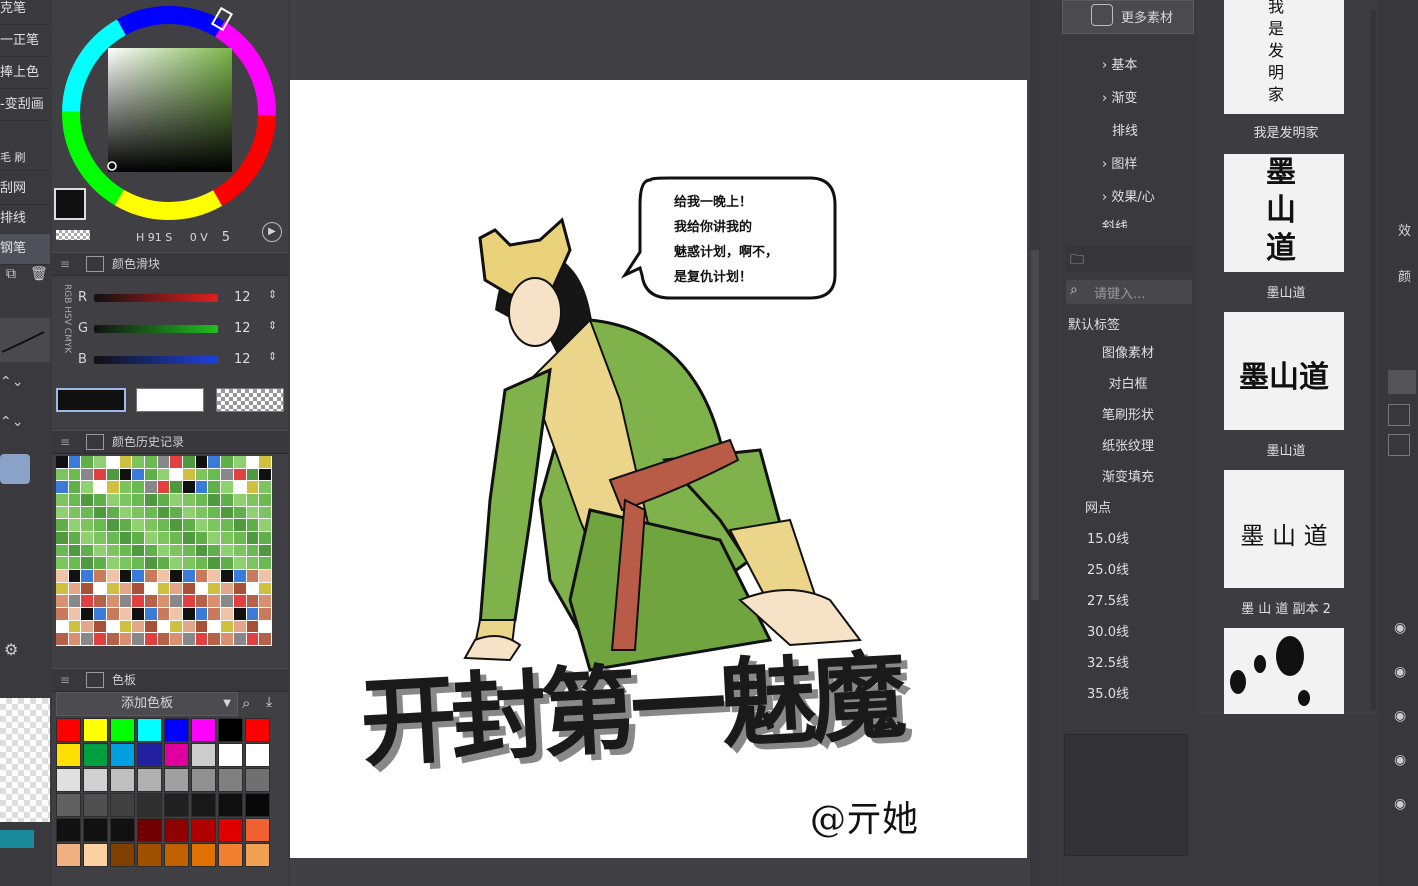 Image resolution: width=1418 pixels, height=886 pixels. I want to click on tree-item-4: › 效果/心, so click(1128, 198).